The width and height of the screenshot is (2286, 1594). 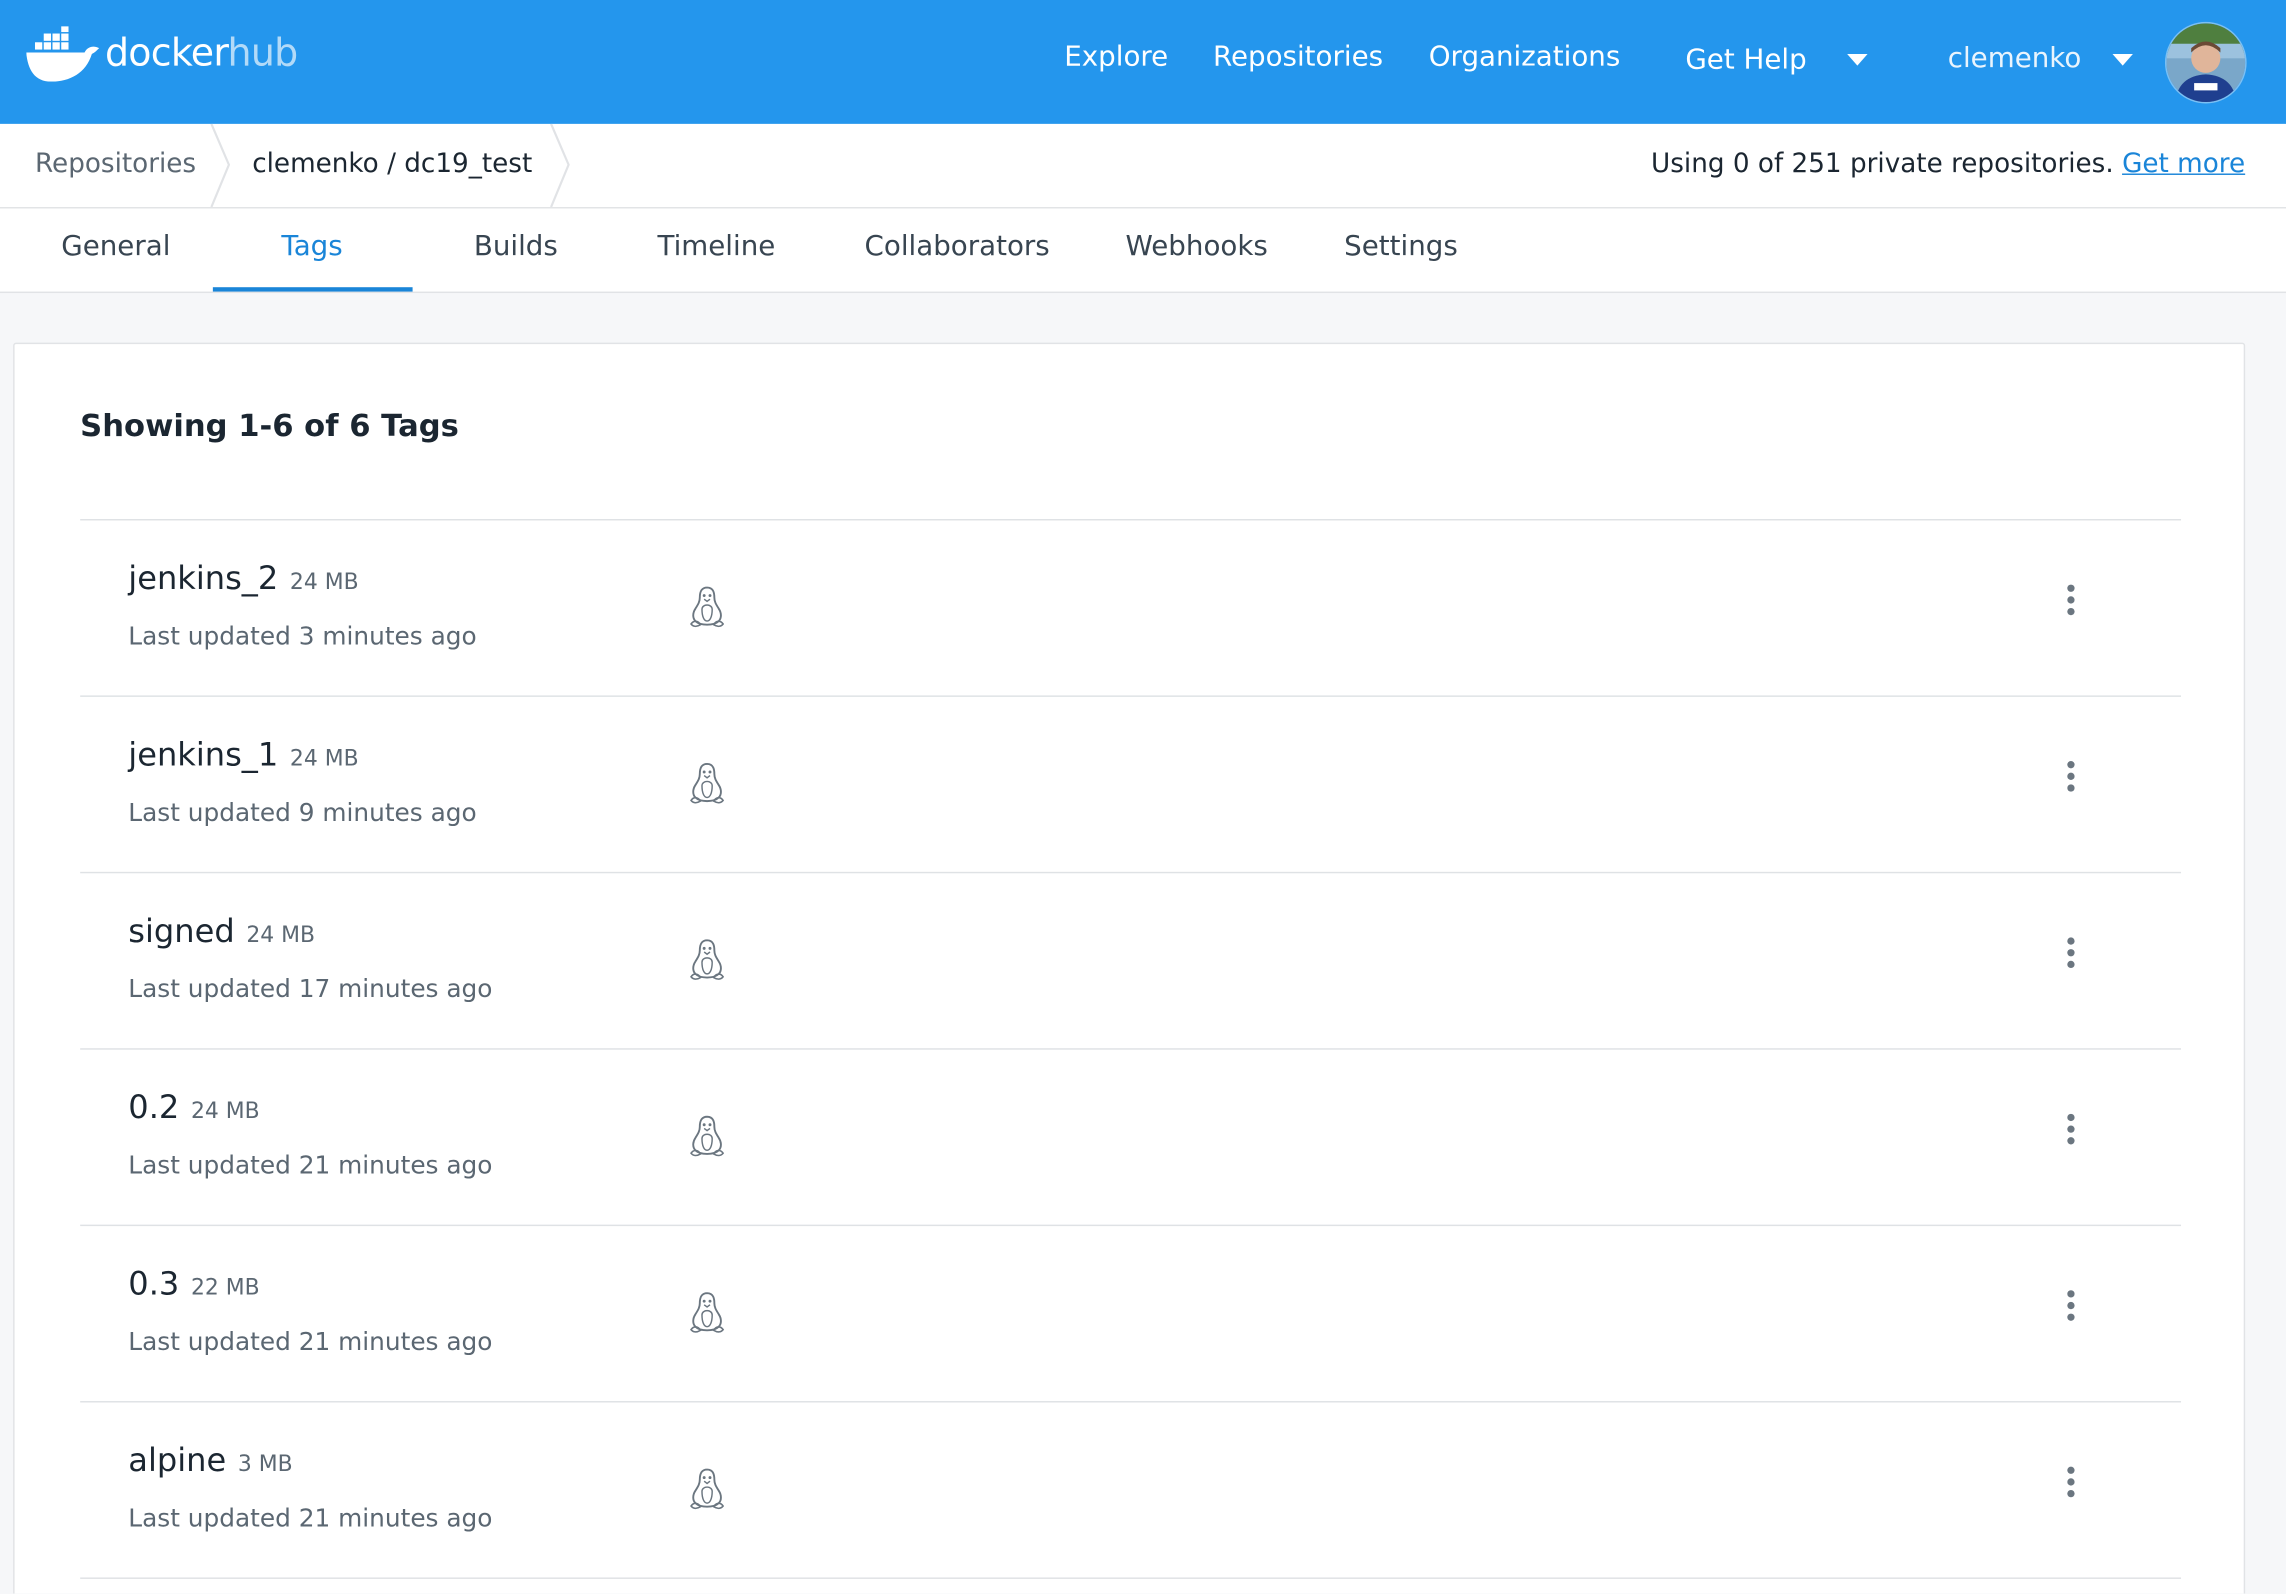 I want to click on tab-timeline: Timeline, so click(x=717, y=246).